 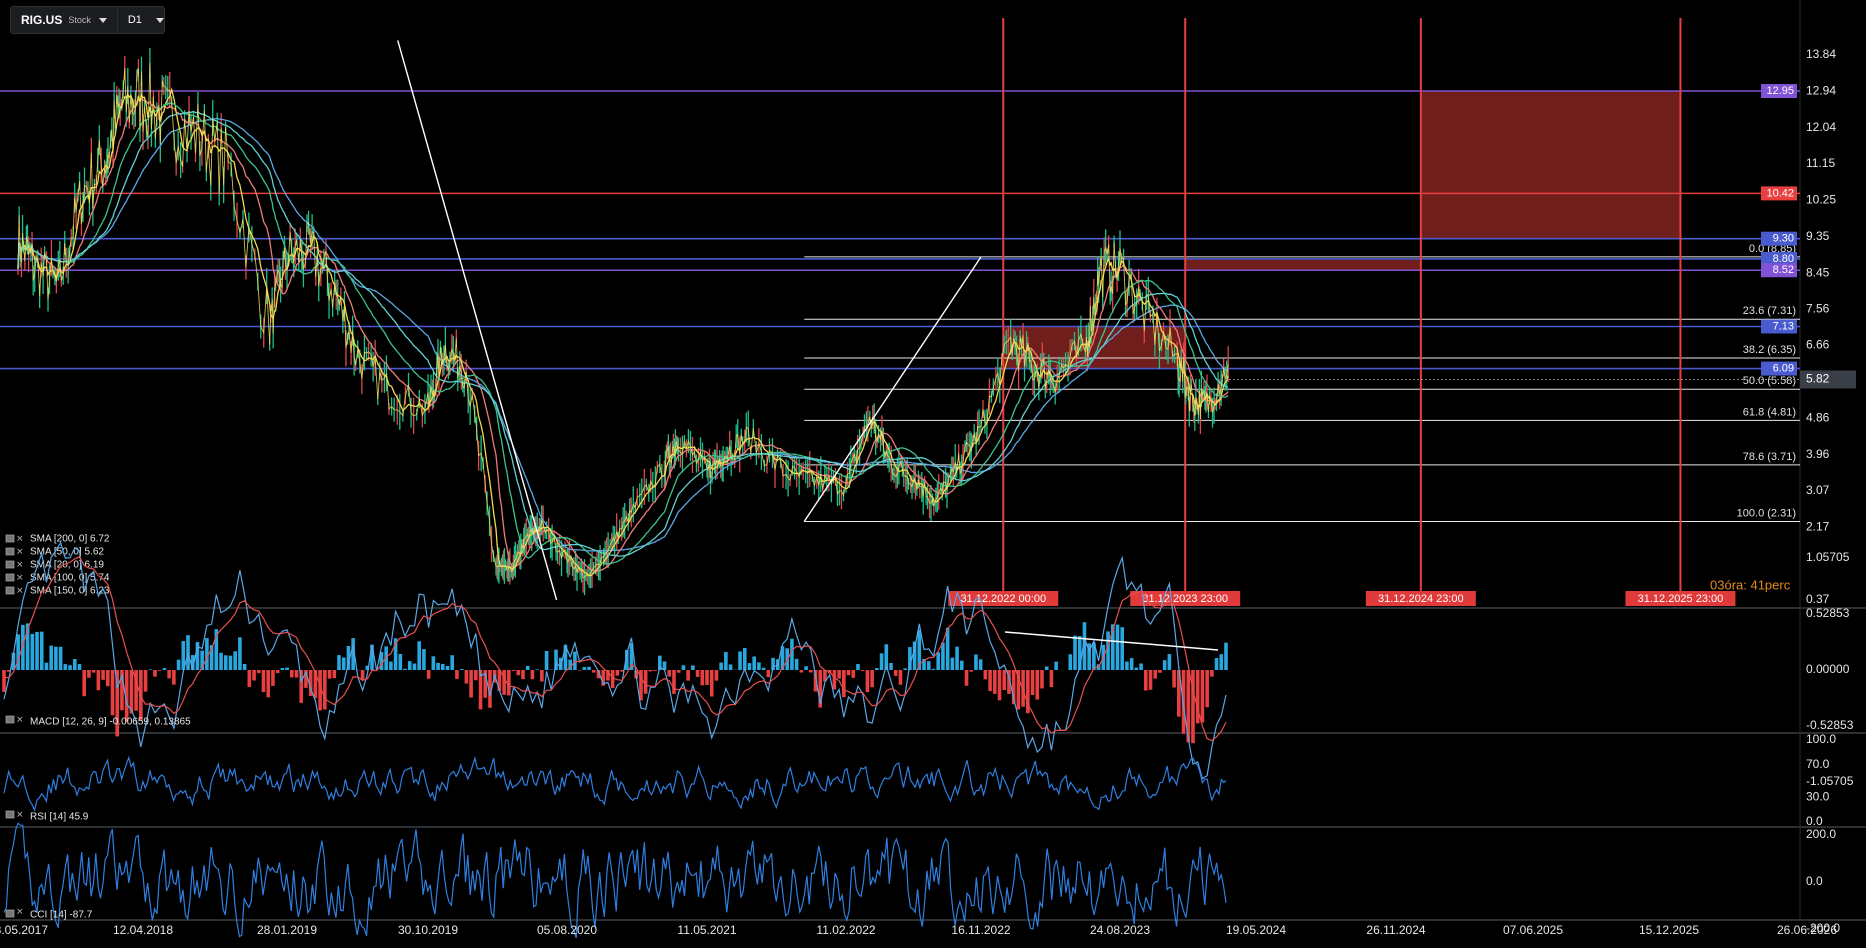 What do you see at coordinates (1828, 557) in the screenshot?
I see `macd-axis-tick: 1.05705` at bounding box center [1828, 557].